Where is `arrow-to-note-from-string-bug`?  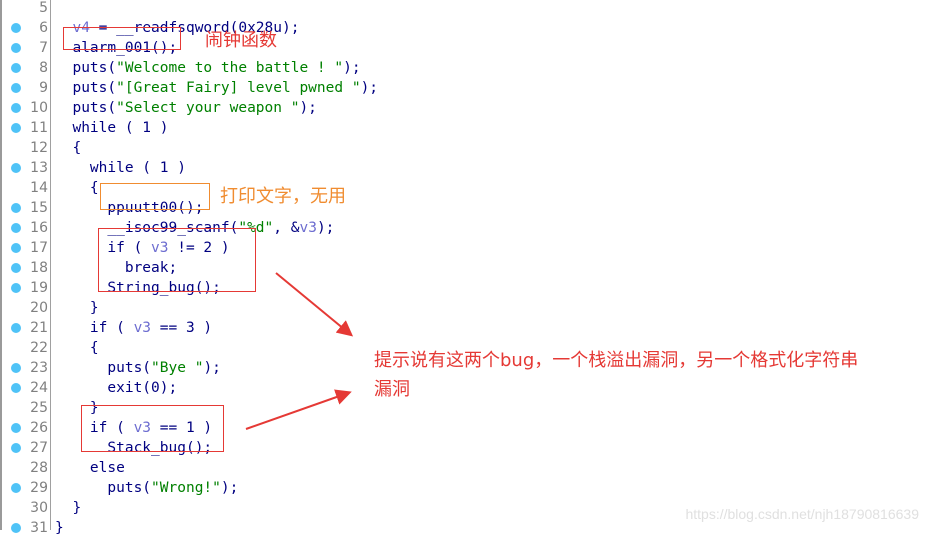
arrow-to-note-from-string-bug is located at coordinates (314, 304).